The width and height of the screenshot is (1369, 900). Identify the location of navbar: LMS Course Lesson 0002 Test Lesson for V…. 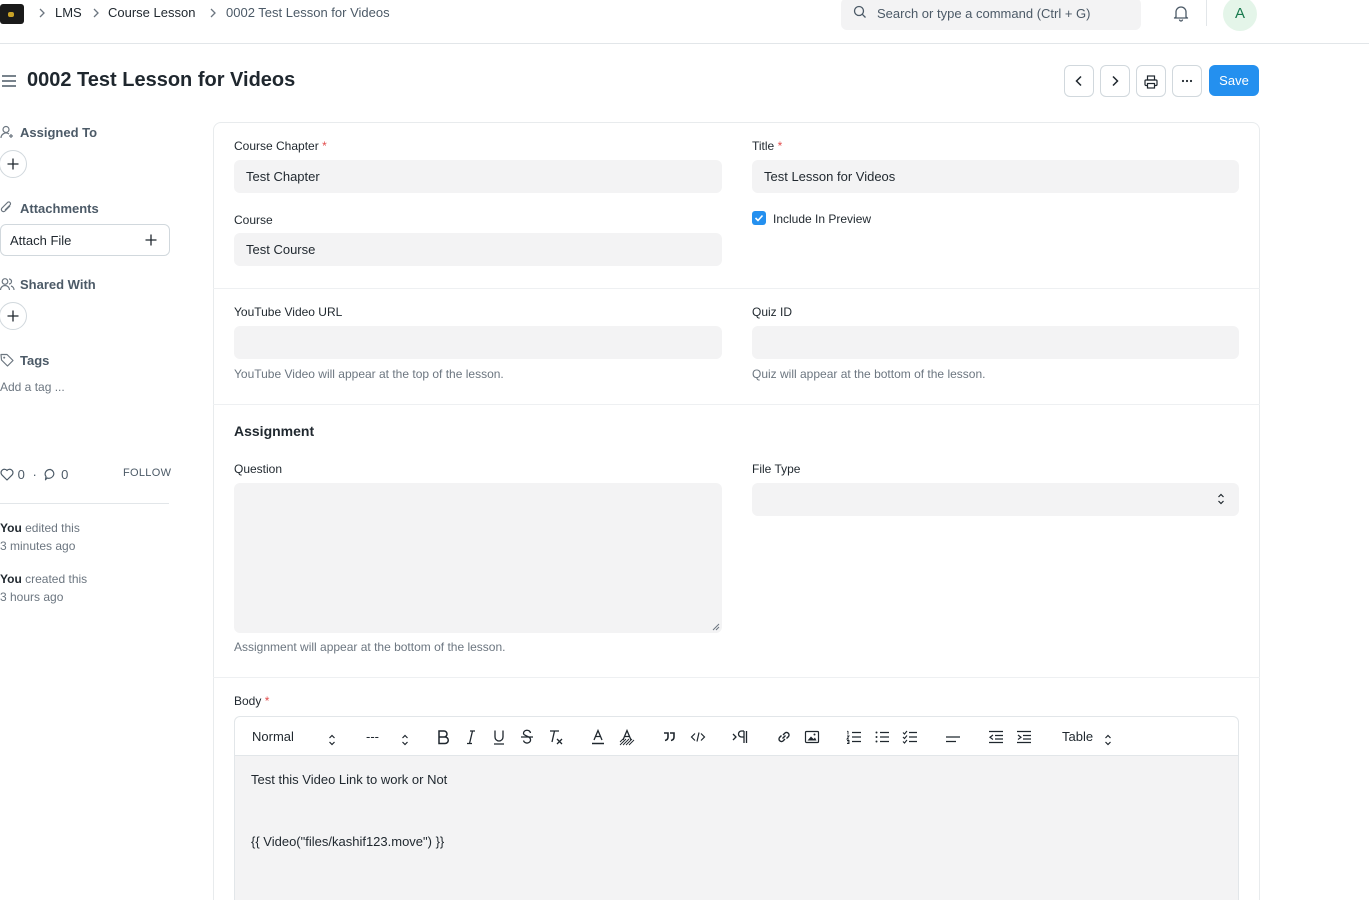
(684, 22).